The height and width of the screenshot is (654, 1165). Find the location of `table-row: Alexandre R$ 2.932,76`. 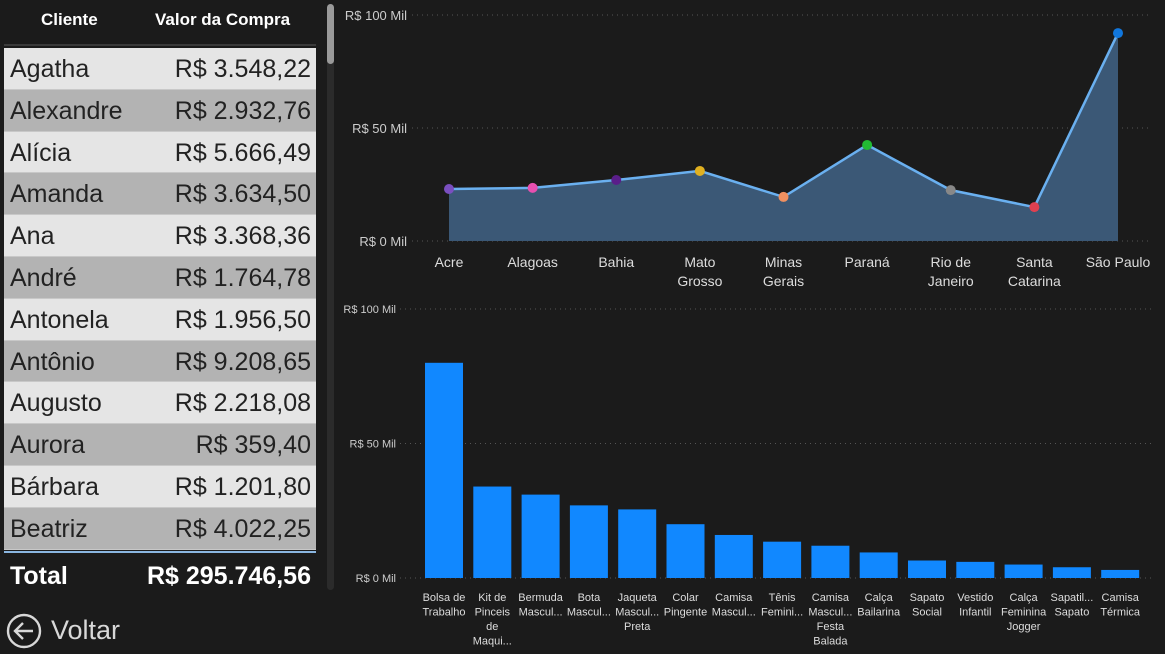

table-row: Alexandre R$ 2.932,76 is located at coordinates (160, 110).